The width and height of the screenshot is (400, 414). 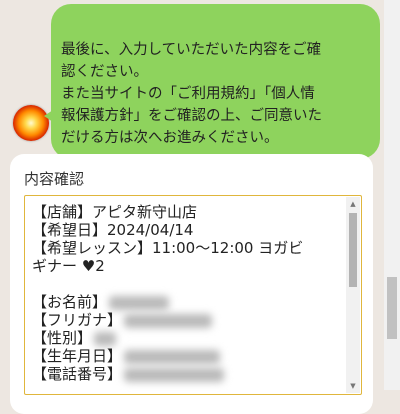 What do you see at coordinates (77, 320) in the screenshot?
I see `kana-label: 【フリガナ】` at bounding box center [77, 320].